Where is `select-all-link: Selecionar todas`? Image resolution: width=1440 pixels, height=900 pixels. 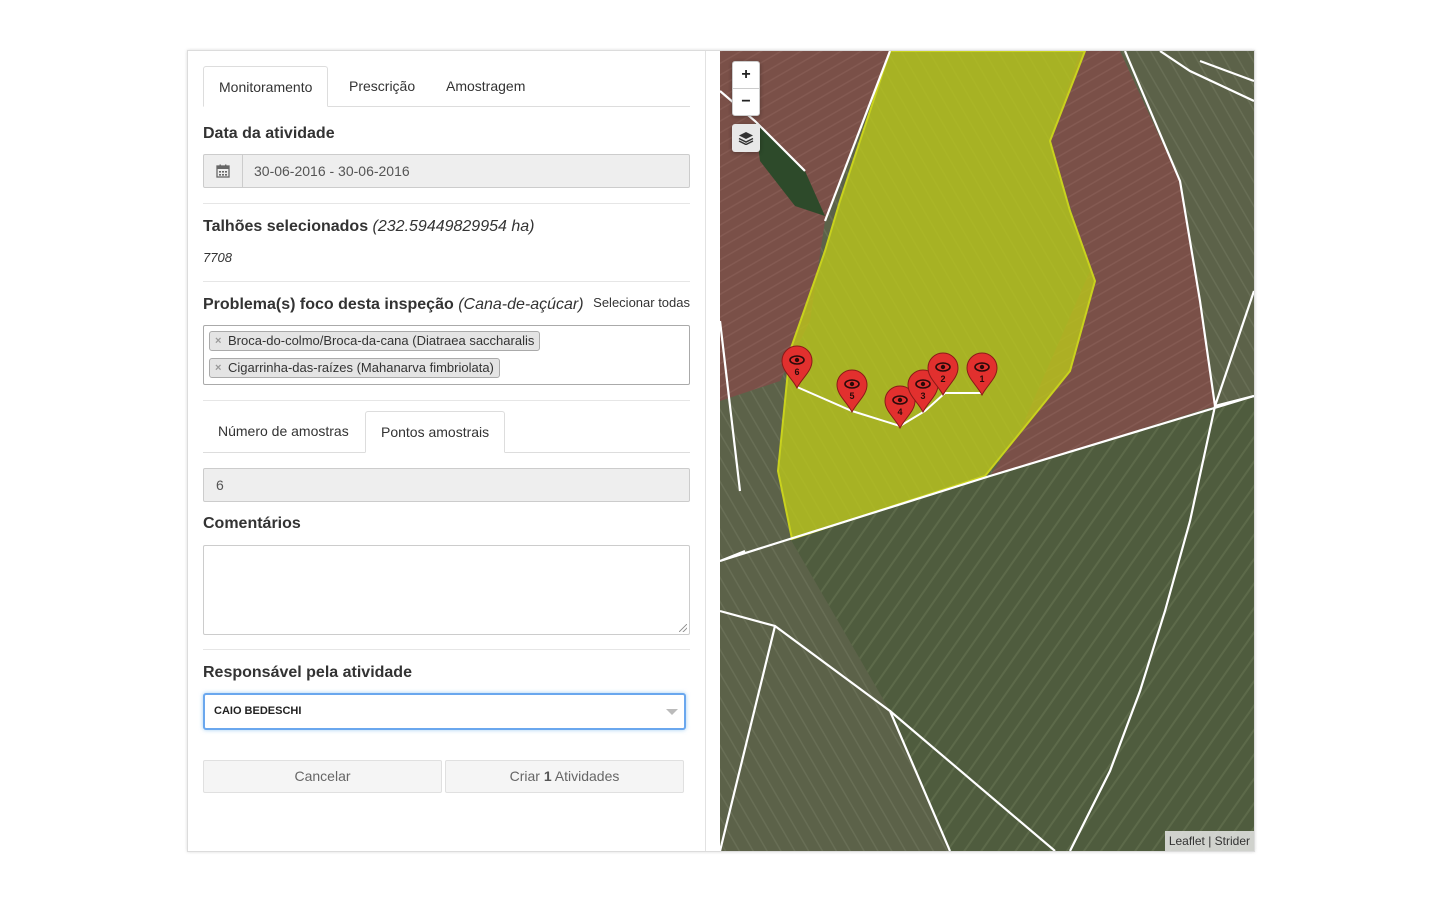 select-all-link: Selecionar todas is located at coordinates (641, 302).